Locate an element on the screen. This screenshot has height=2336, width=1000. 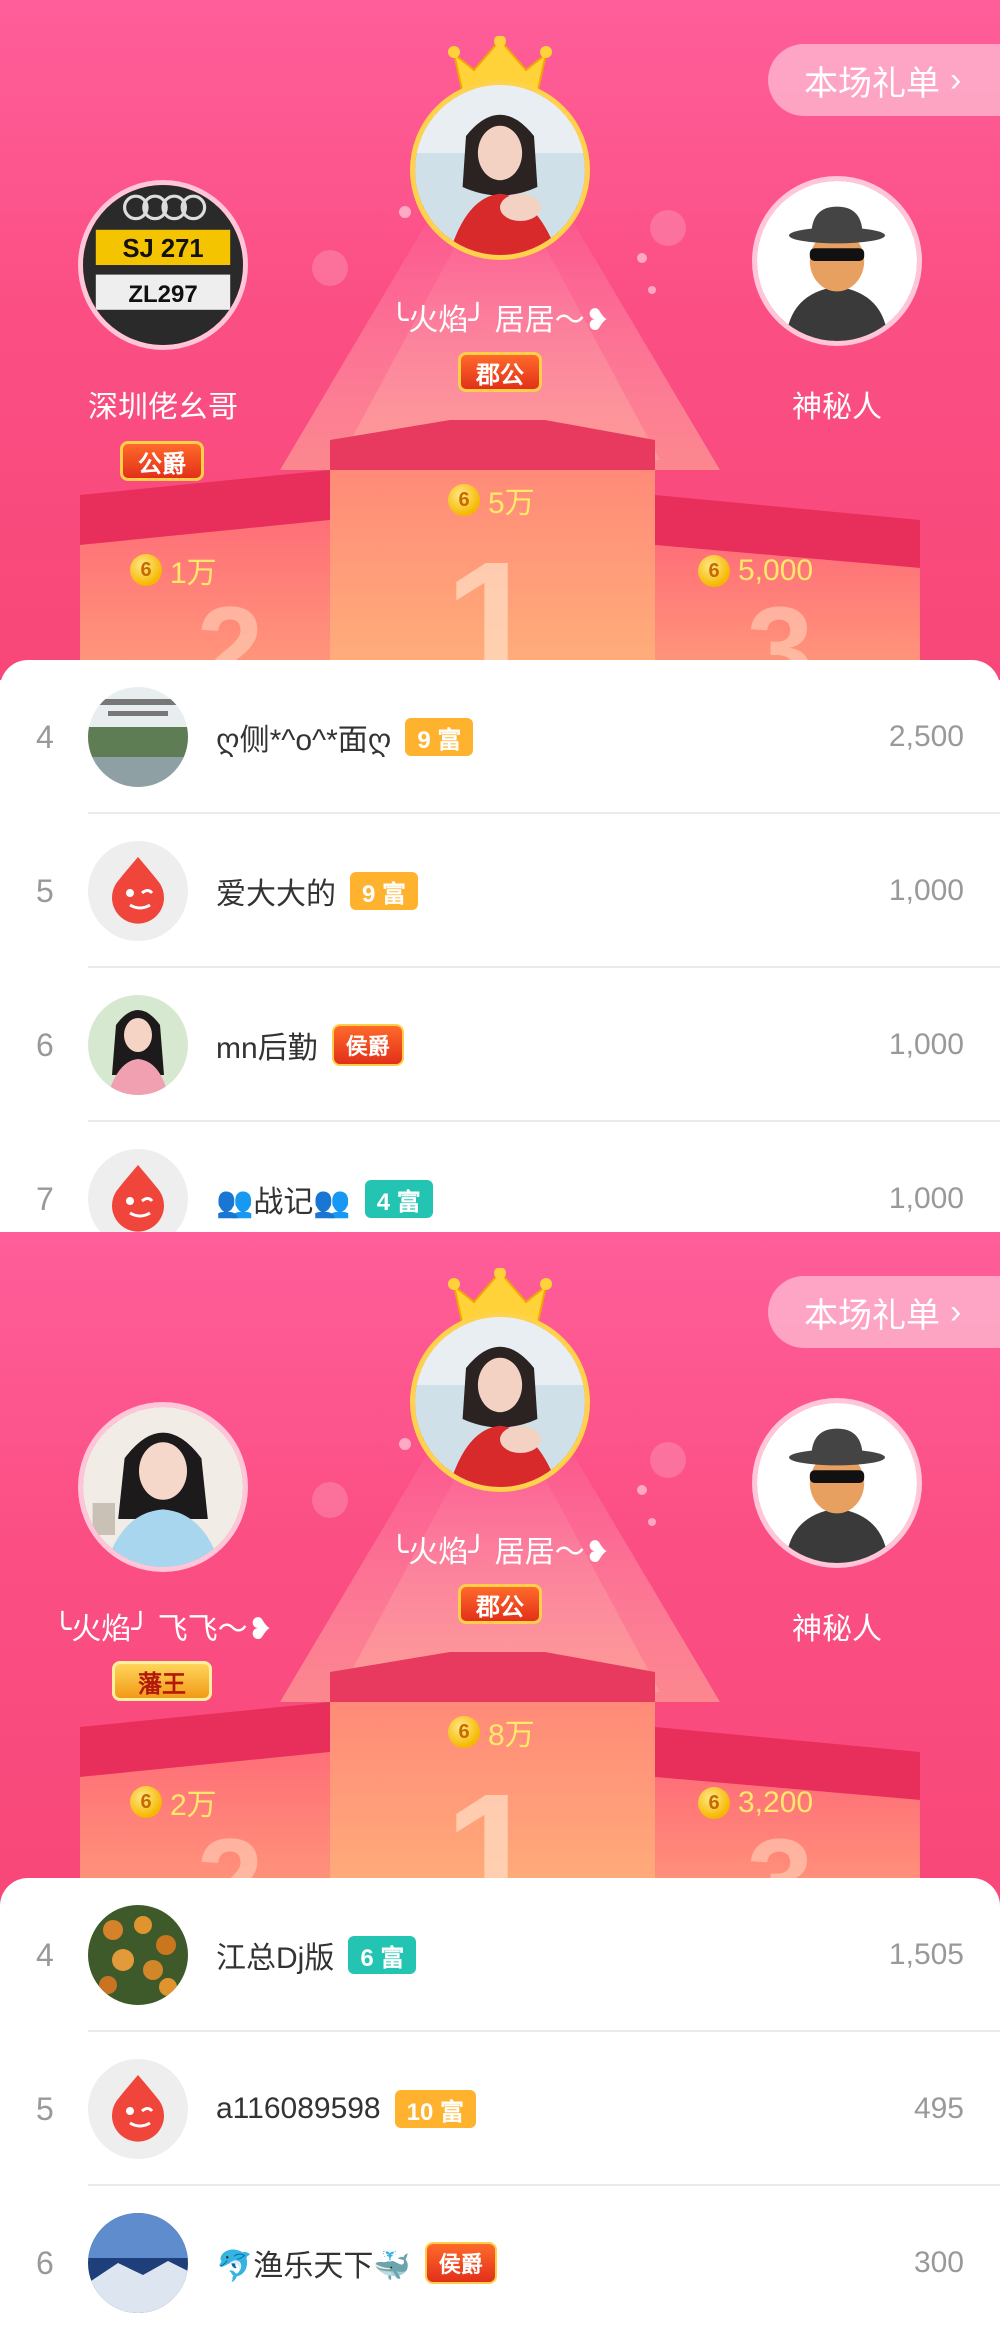
user-name-group: a116089598 10 富 is located at coordinates (346, 2109).